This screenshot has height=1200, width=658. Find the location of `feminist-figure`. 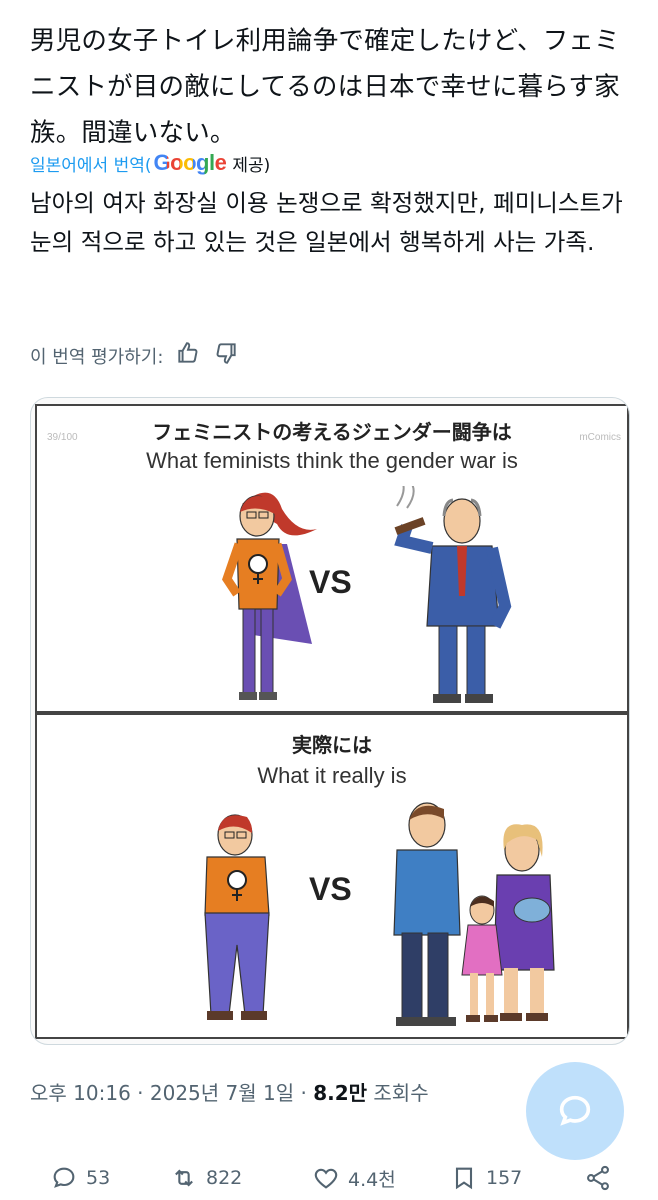

feminist-figure is located at coordinates (237, 917).